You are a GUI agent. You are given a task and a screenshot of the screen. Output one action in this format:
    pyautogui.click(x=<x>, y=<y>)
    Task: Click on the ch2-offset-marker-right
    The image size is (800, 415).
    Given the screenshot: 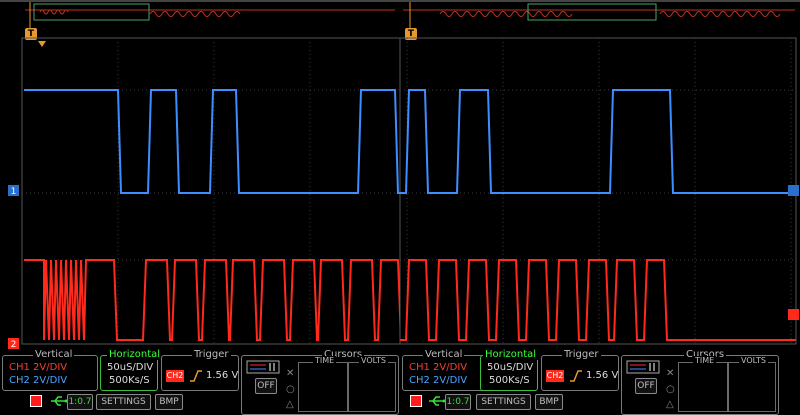 What is the action you would take?
    pyautogui.click(x=793, y=314)
    